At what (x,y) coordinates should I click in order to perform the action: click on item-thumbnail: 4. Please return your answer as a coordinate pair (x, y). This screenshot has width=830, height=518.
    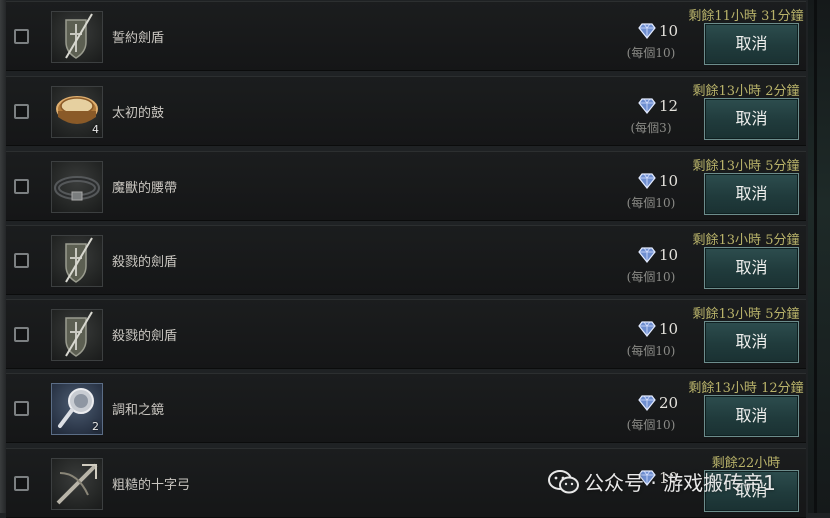
    Looking at the image, I should click on (77, 112).